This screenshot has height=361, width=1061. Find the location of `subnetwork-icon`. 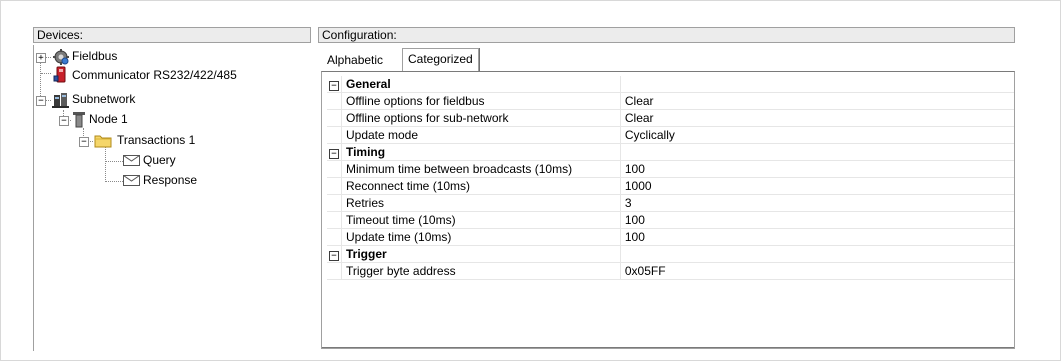

subnetwork-icon is located at coordinates (61, 102).